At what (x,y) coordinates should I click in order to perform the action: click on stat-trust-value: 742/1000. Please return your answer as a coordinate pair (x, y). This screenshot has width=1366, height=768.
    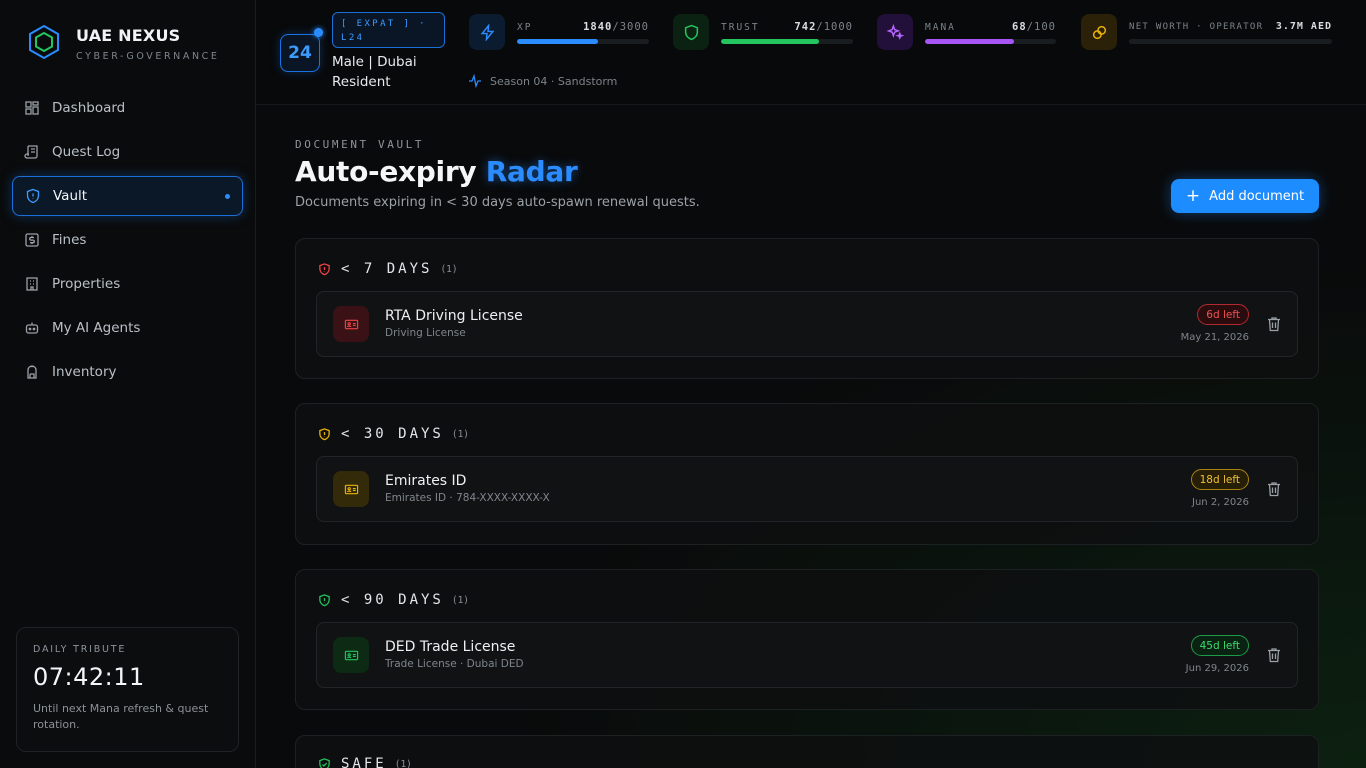
    Looking at the image, I should click on (823, 27).